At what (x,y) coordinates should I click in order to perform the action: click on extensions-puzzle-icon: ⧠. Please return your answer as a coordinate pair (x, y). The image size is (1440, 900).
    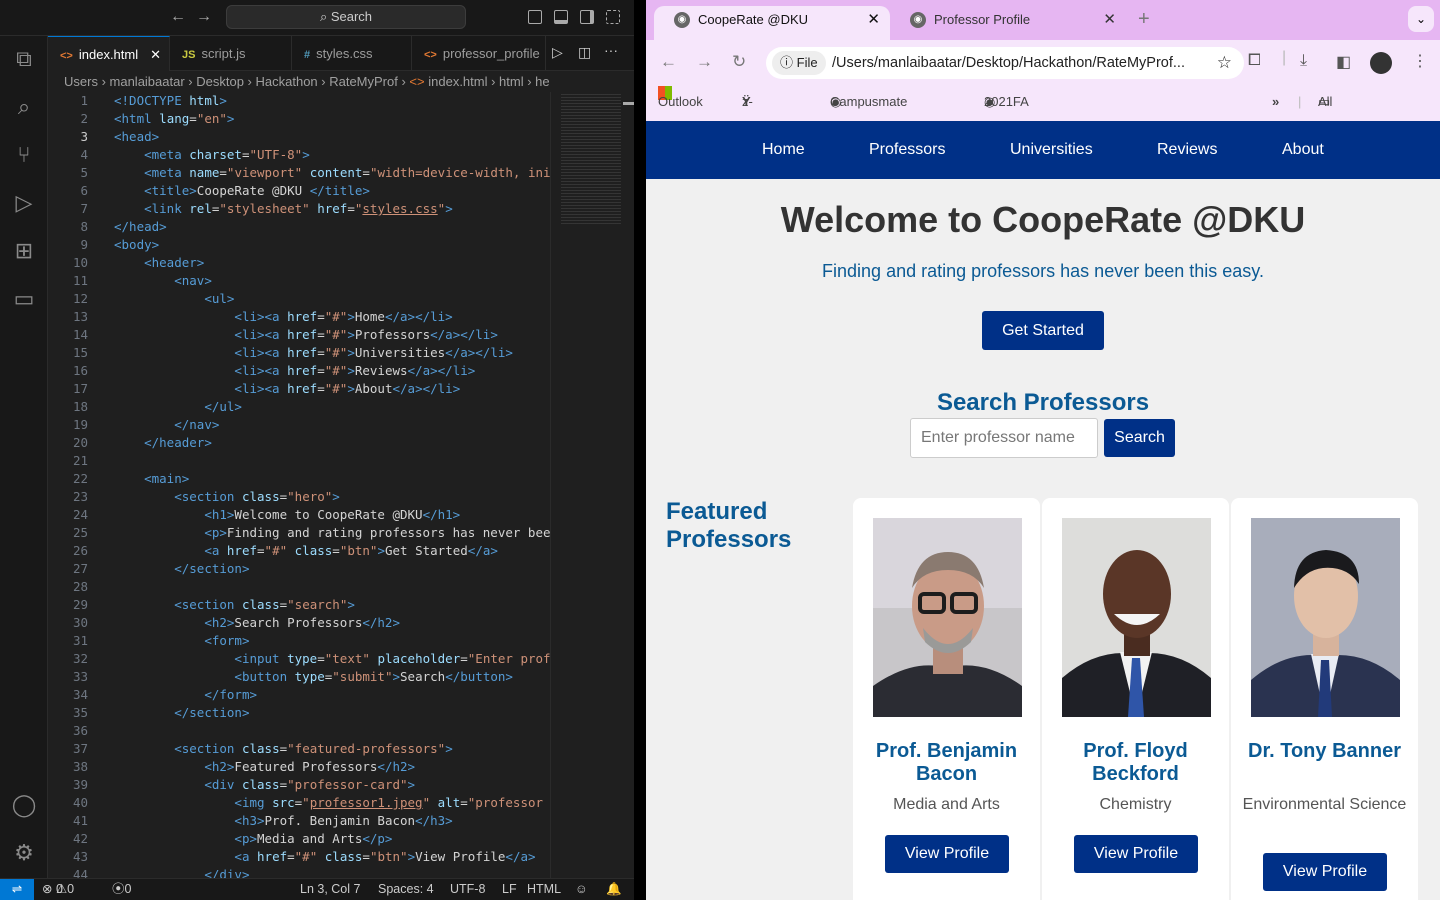
    Looking at the image, I should click on (1254, 61).